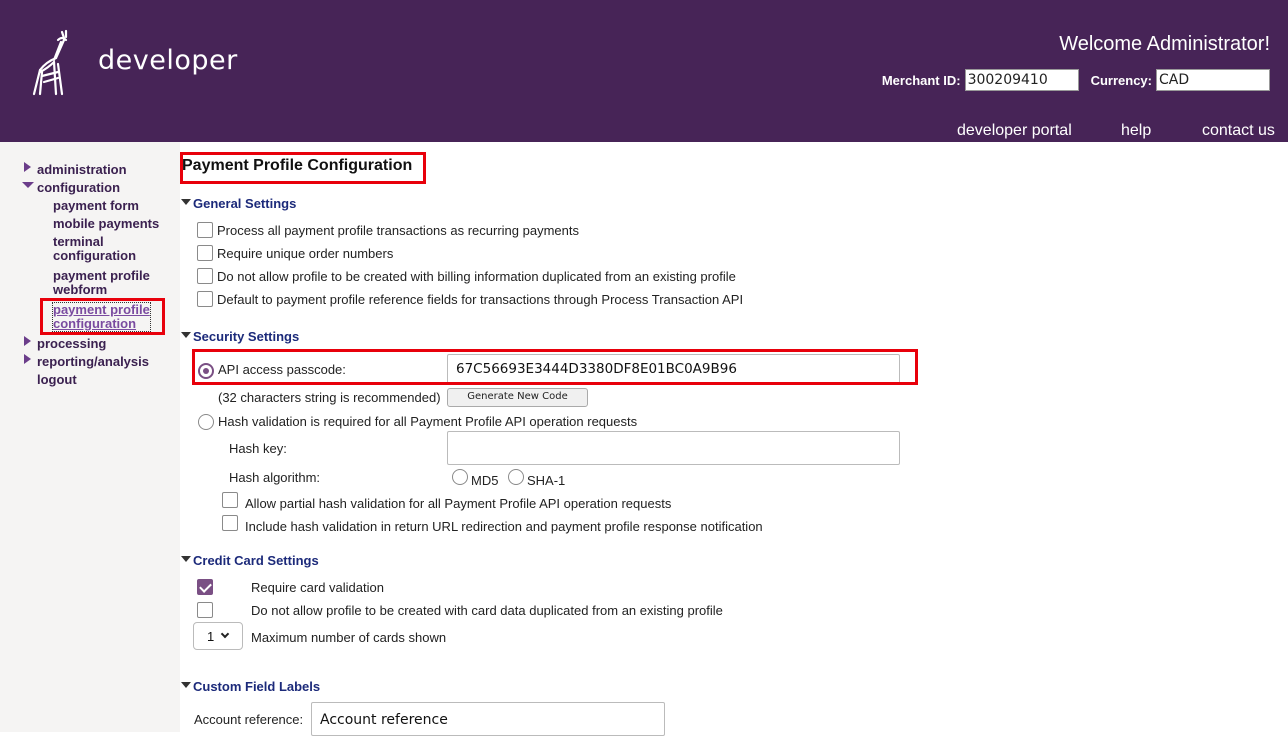  I want to click on collapse-general-icon, so click(186, 202).